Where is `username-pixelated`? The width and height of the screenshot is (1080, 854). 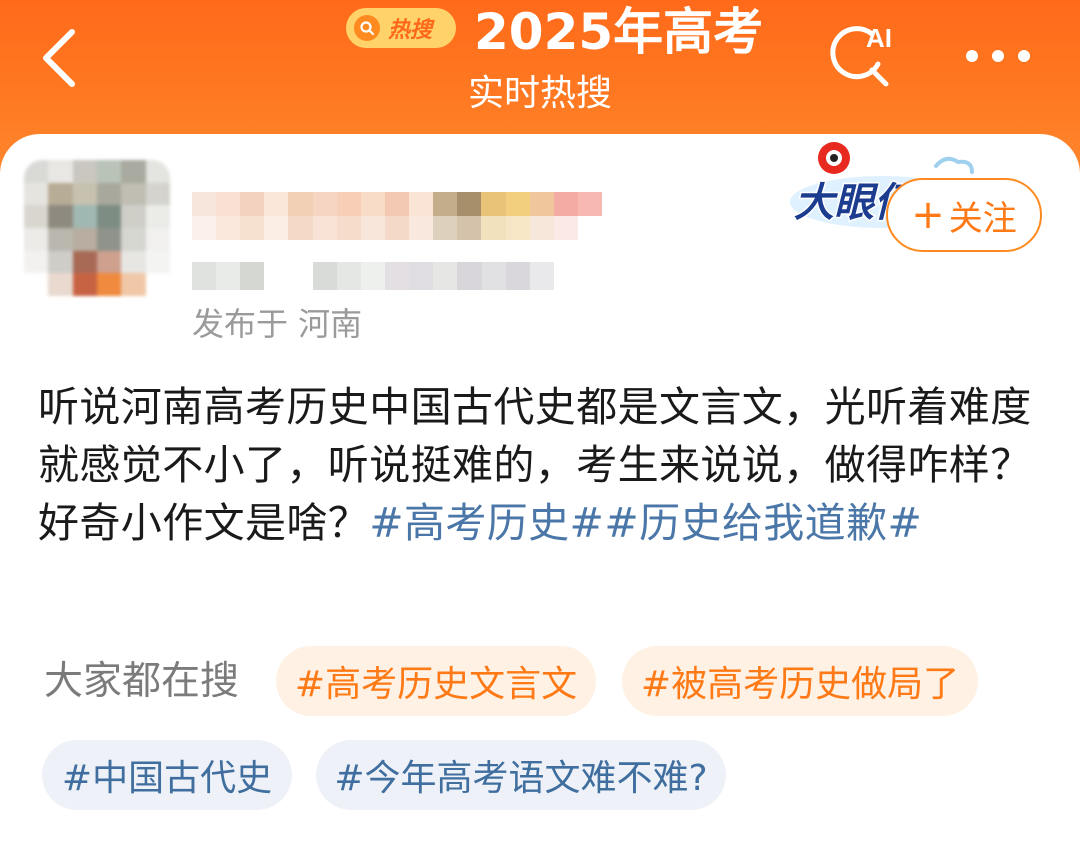 username-pixelated is located at coordinates (397, 216).